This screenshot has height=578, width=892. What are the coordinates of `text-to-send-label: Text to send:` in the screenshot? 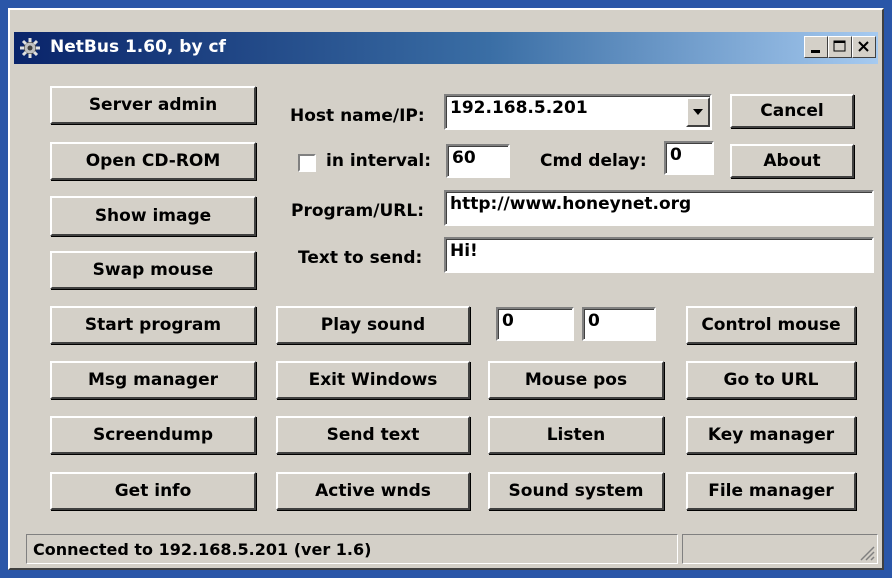 It's located at (360, 258).